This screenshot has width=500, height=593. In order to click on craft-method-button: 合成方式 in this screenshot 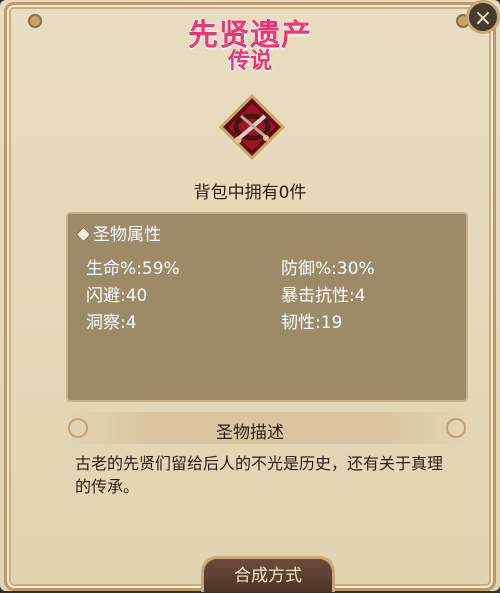, I will do `click(268, 574)`.